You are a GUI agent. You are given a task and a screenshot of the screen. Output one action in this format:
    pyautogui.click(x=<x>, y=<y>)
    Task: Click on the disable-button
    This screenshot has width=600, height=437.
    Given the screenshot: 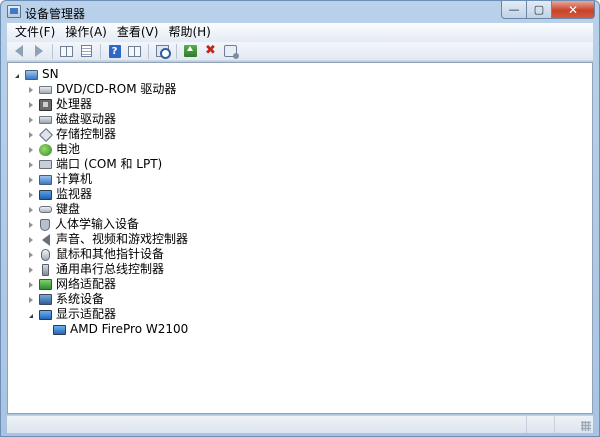 What is the action you would take?
    pyautogui.click(x=230, y=51)
    